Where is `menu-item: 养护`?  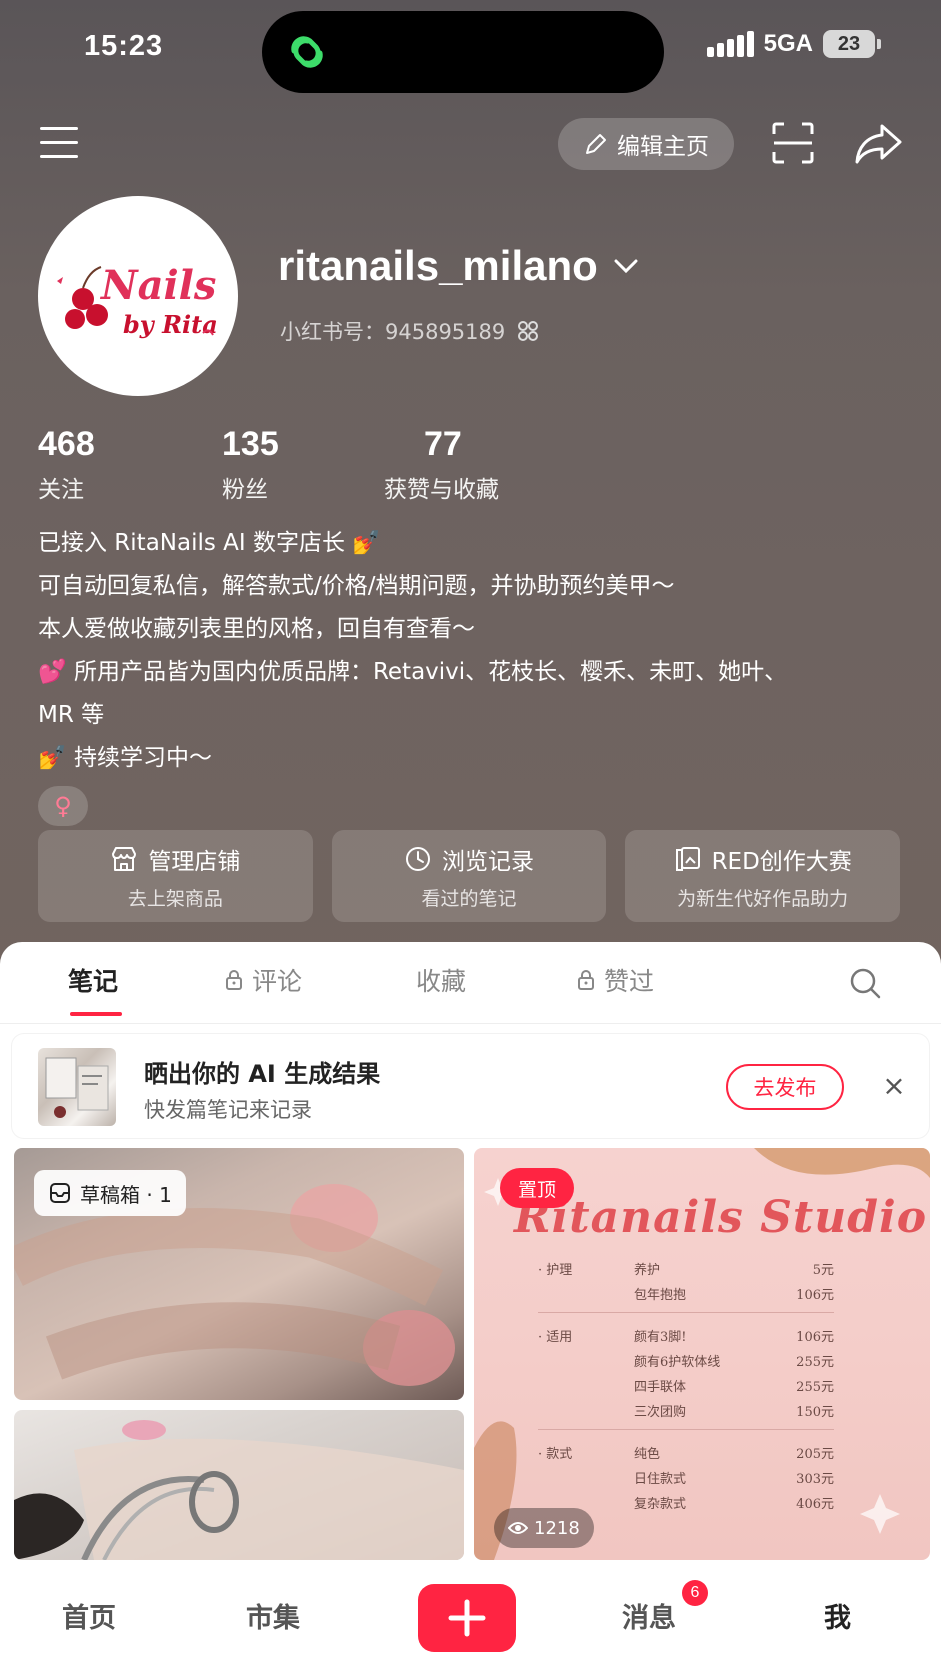 menu-item: 养护 is located at coordinates (647, 1270).